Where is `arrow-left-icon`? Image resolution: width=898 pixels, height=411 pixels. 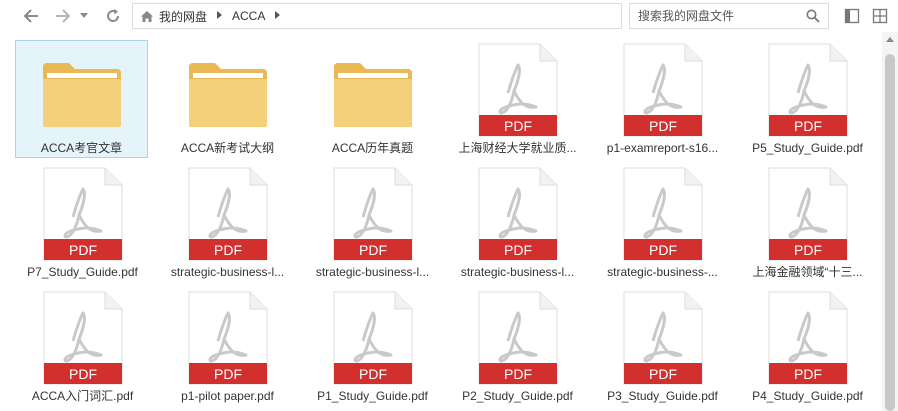 arrow-left-icon is located at coordinates (30, 16).